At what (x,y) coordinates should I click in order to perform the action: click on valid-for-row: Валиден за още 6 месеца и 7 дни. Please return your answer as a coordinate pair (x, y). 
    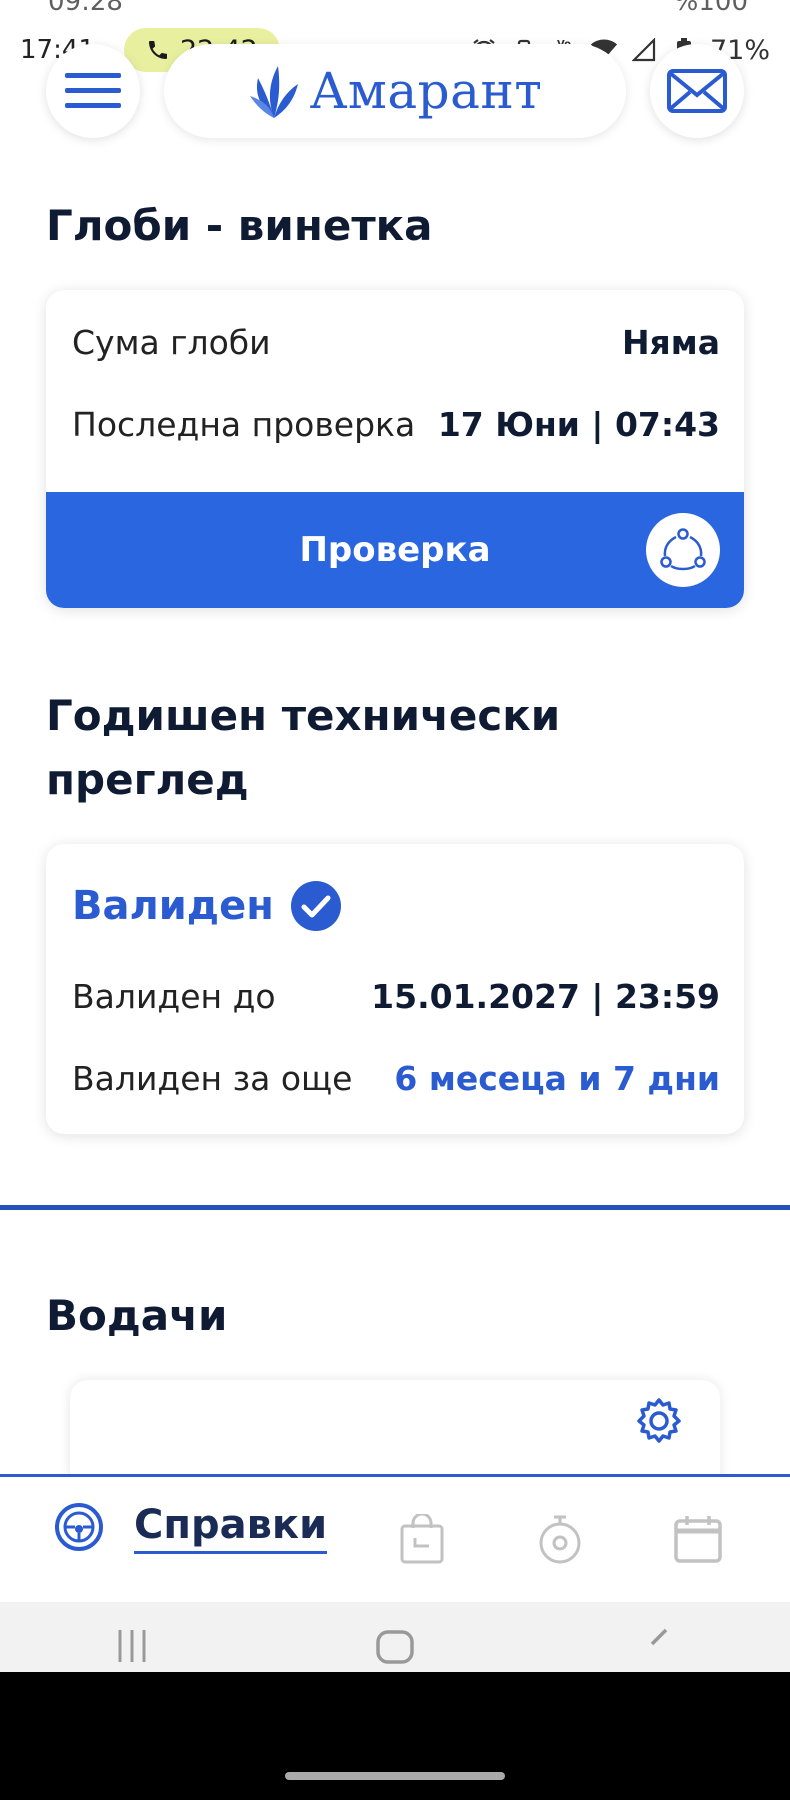
    Looking at the image, I should click on (396, 1078).